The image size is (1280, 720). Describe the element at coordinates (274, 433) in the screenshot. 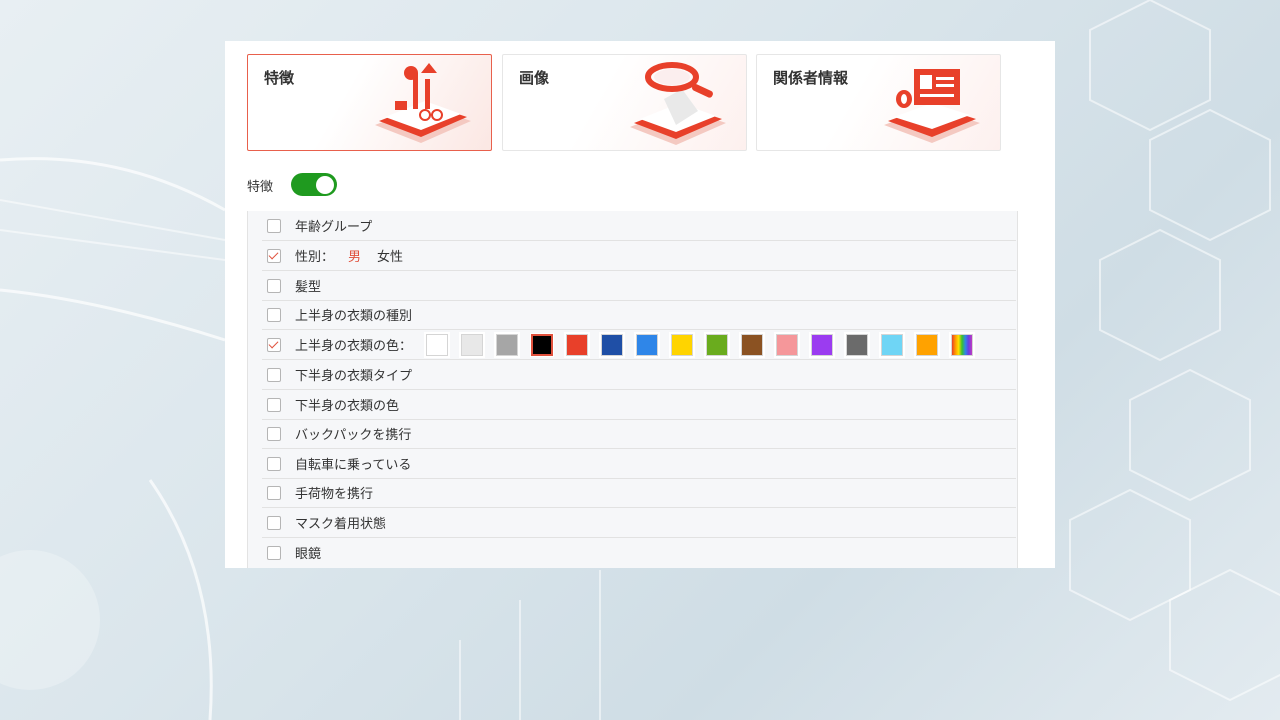

I see `checkbox-backpack` at that location.